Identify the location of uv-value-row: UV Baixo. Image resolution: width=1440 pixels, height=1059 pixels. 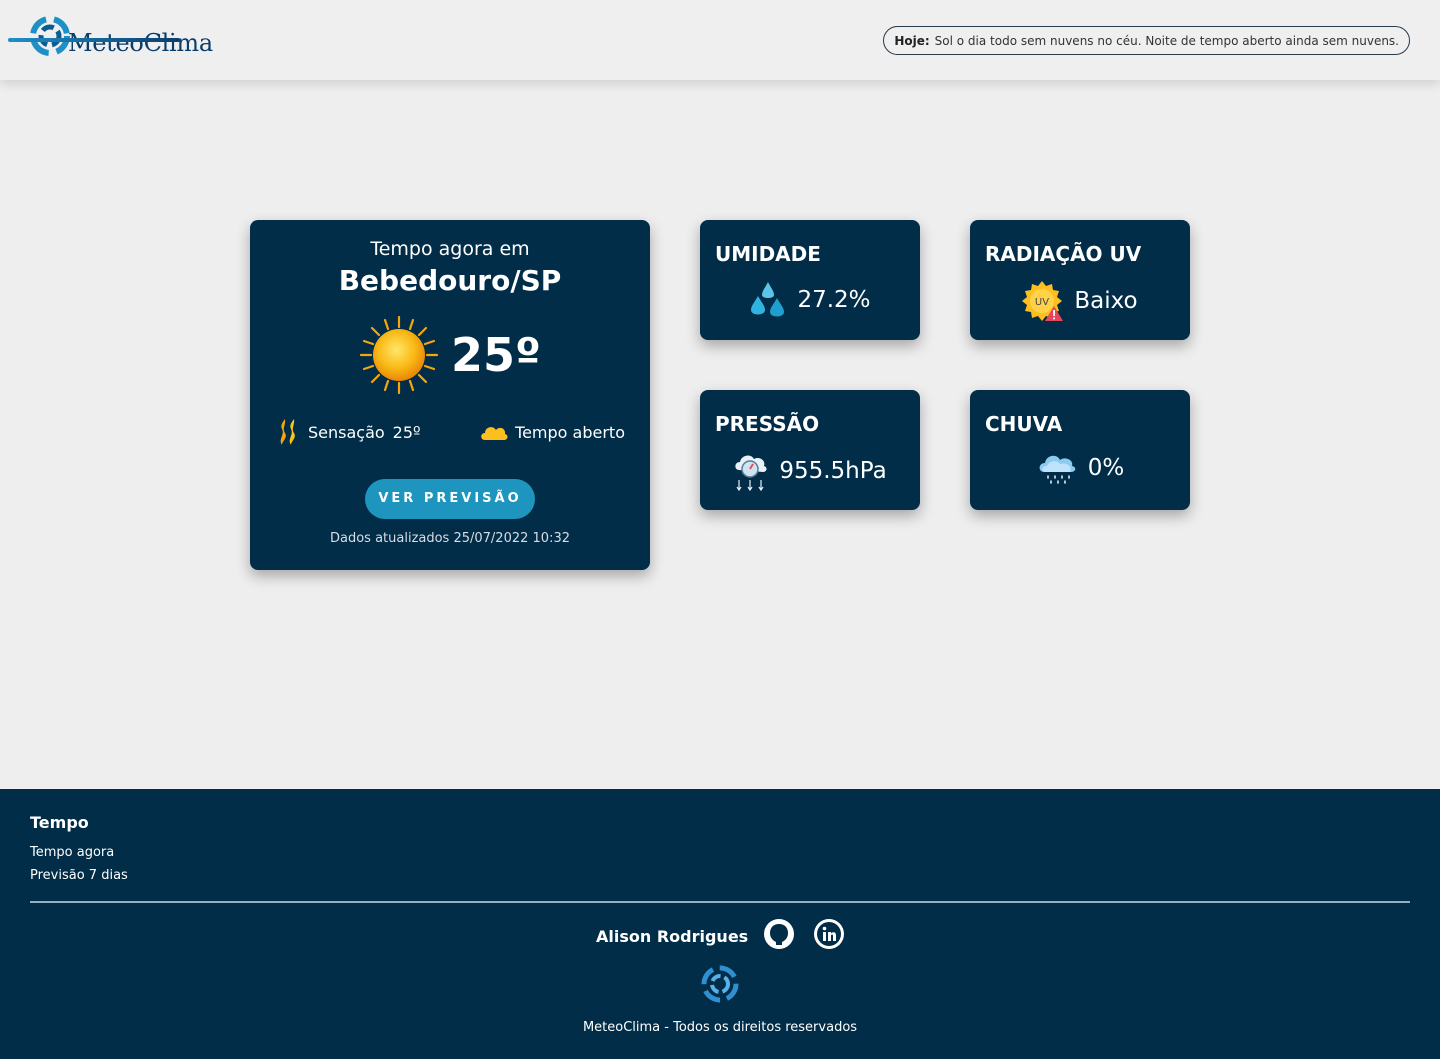
(1080, 301).